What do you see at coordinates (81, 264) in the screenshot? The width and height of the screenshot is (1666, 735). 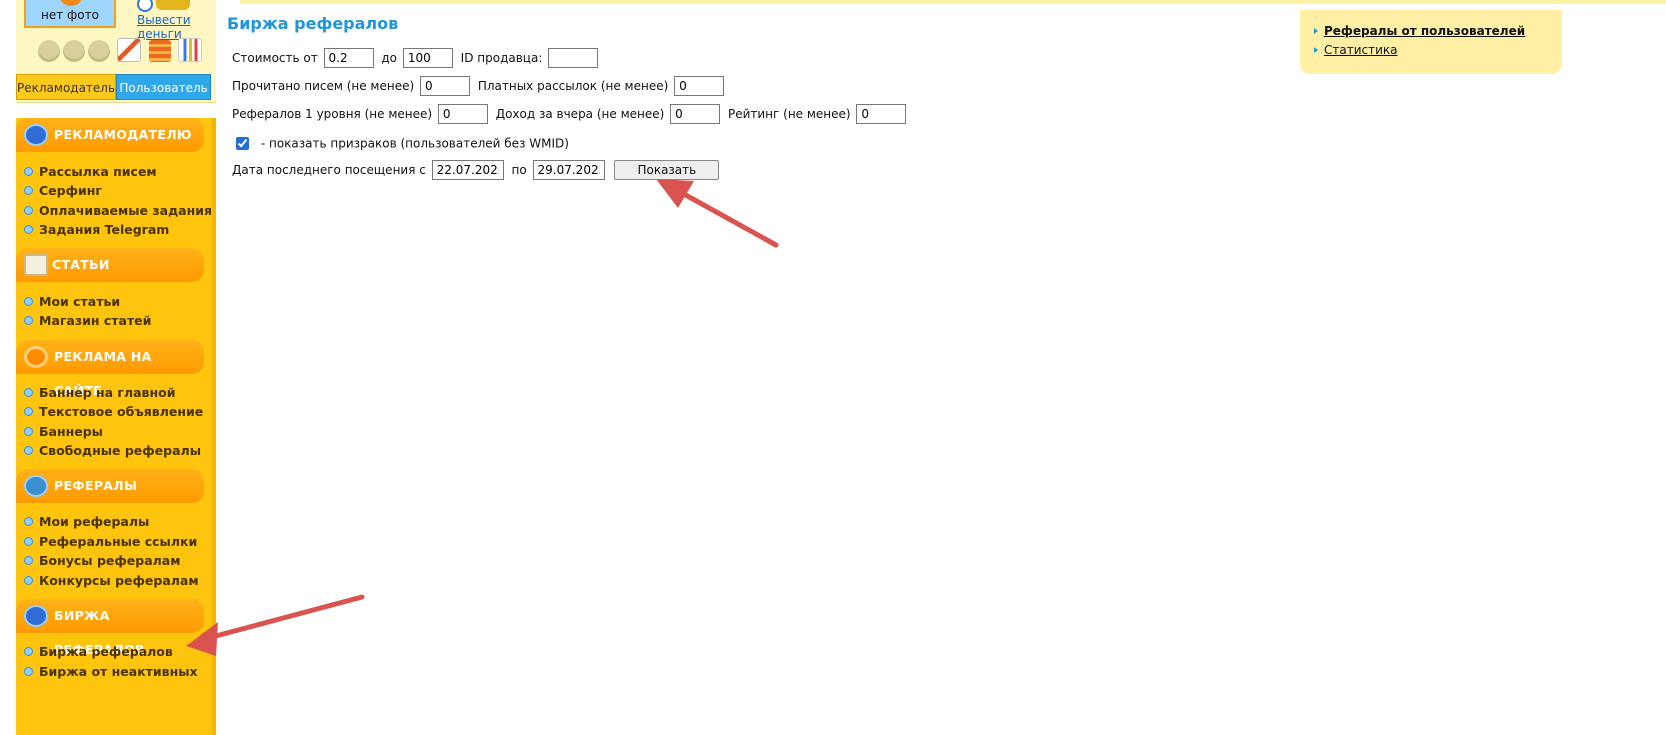 I see `section-title: СТАТЬИ` at bounding box center [81, 264].